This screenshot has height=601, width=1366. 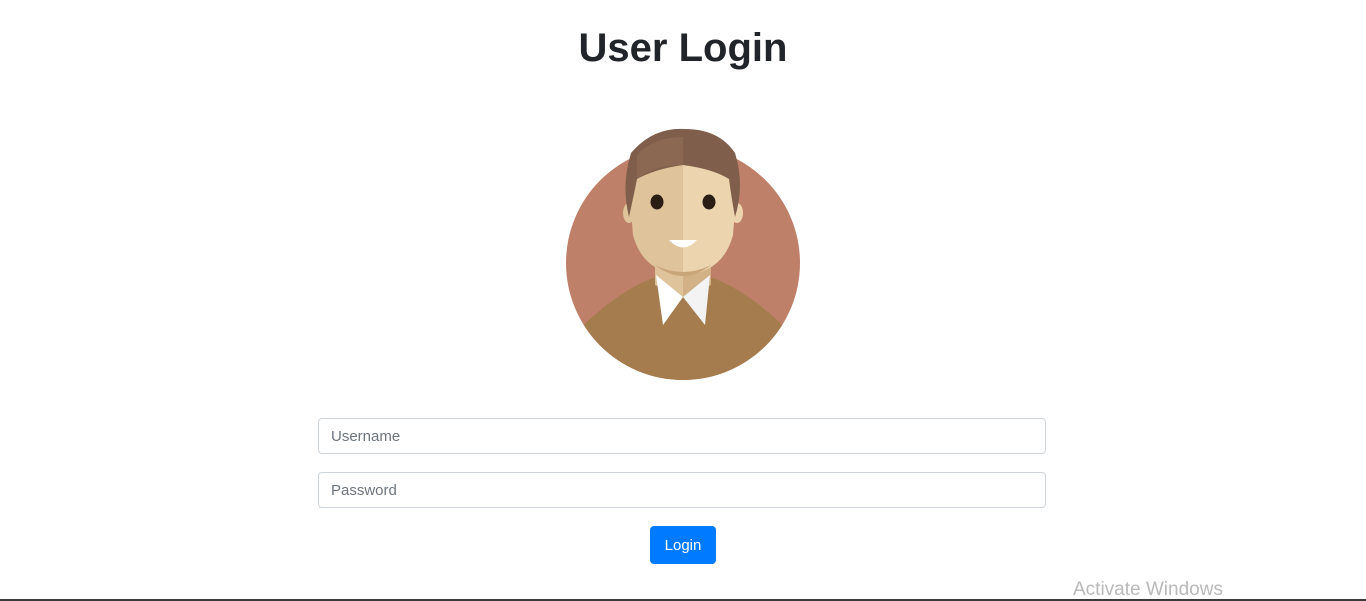 What do you see at coordinates (683, 254) in the screenshot?
I see `user-avatar-icon` at bounding box center [683, 254].